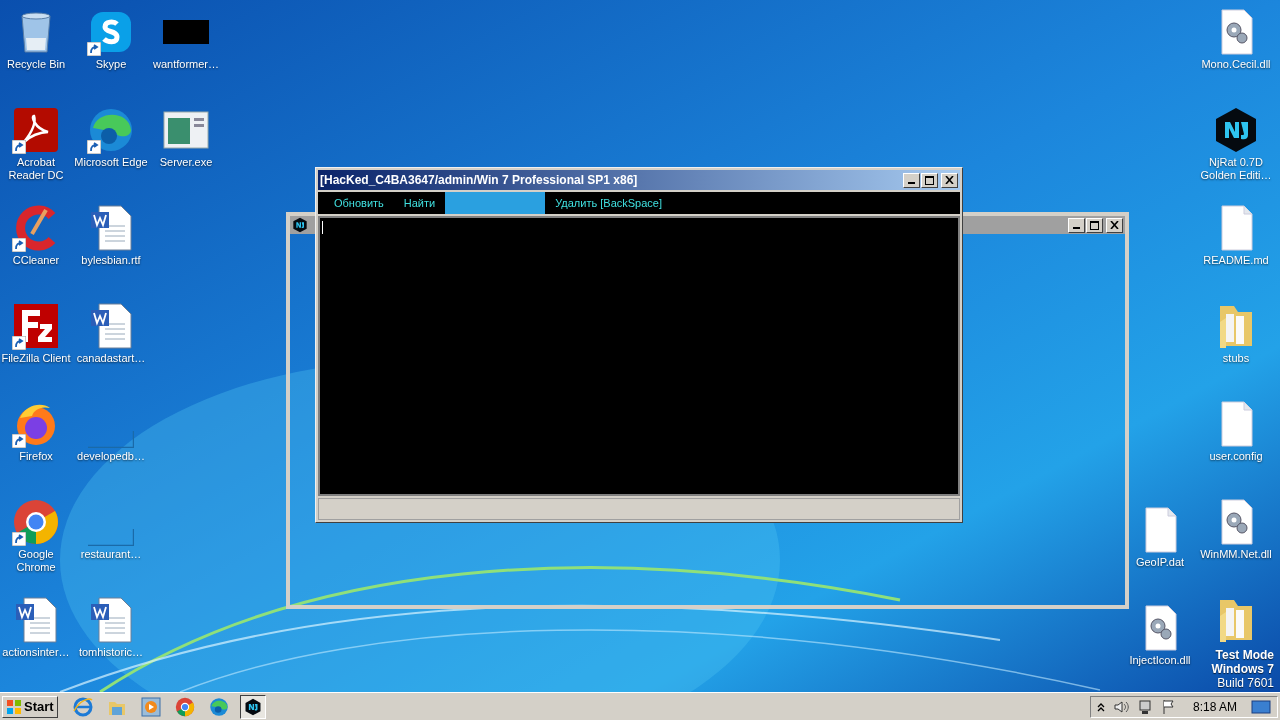 This screenshot has width=1280, height=720. I want to click on desktop-icon: FileZilla Client, so click(36, 333).